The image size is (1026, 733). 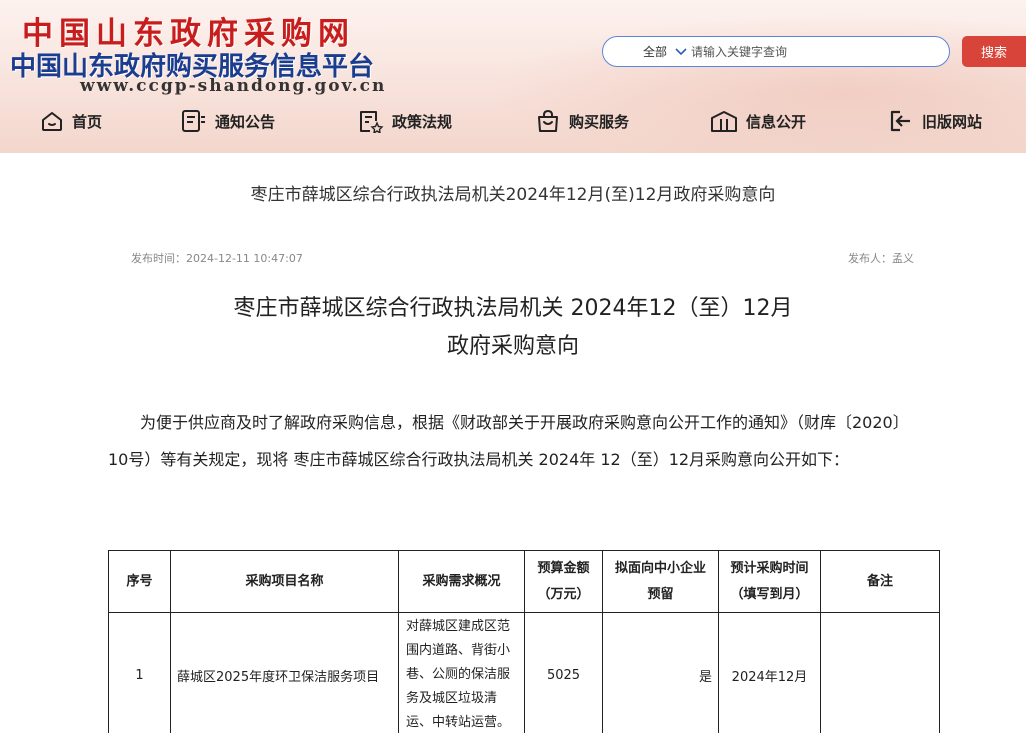 I want to click on nav-item-disclosure: 信息公开, so click(x=758, y=121).